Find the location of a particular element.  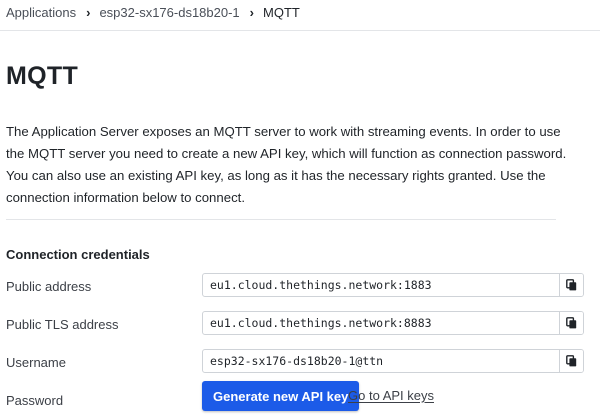

generate-api-key-button: Generate new API key is located at coordinates (281, 396).